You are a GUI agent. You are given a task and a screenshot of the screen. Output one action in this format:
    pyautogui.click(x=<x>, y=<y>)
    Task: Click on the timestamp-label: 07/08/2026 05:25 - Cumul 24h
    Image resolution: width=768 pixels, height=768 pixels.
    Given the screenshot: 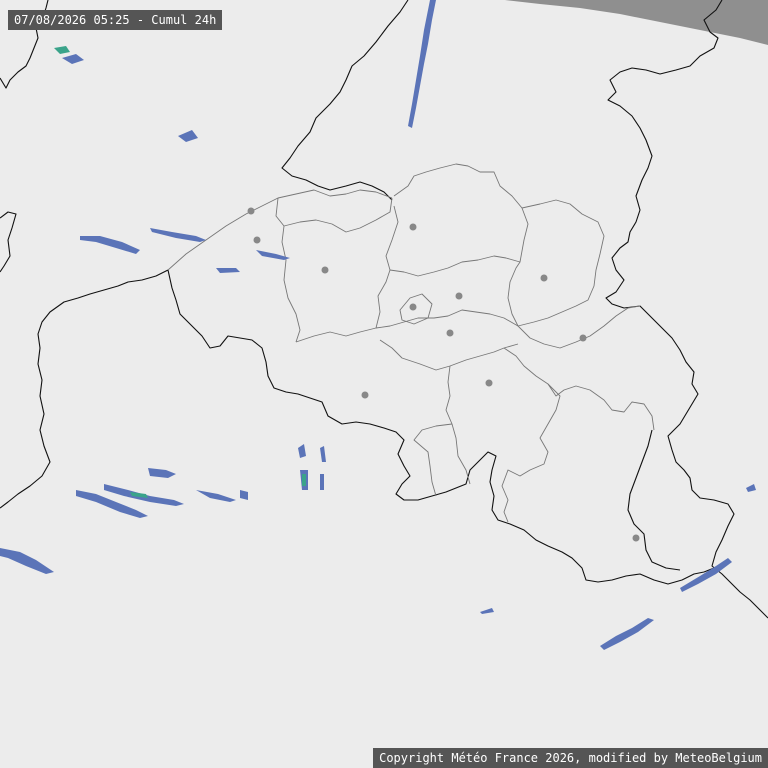 What is the action you would take?
    pyautogui.click(x=115, y=20)
    